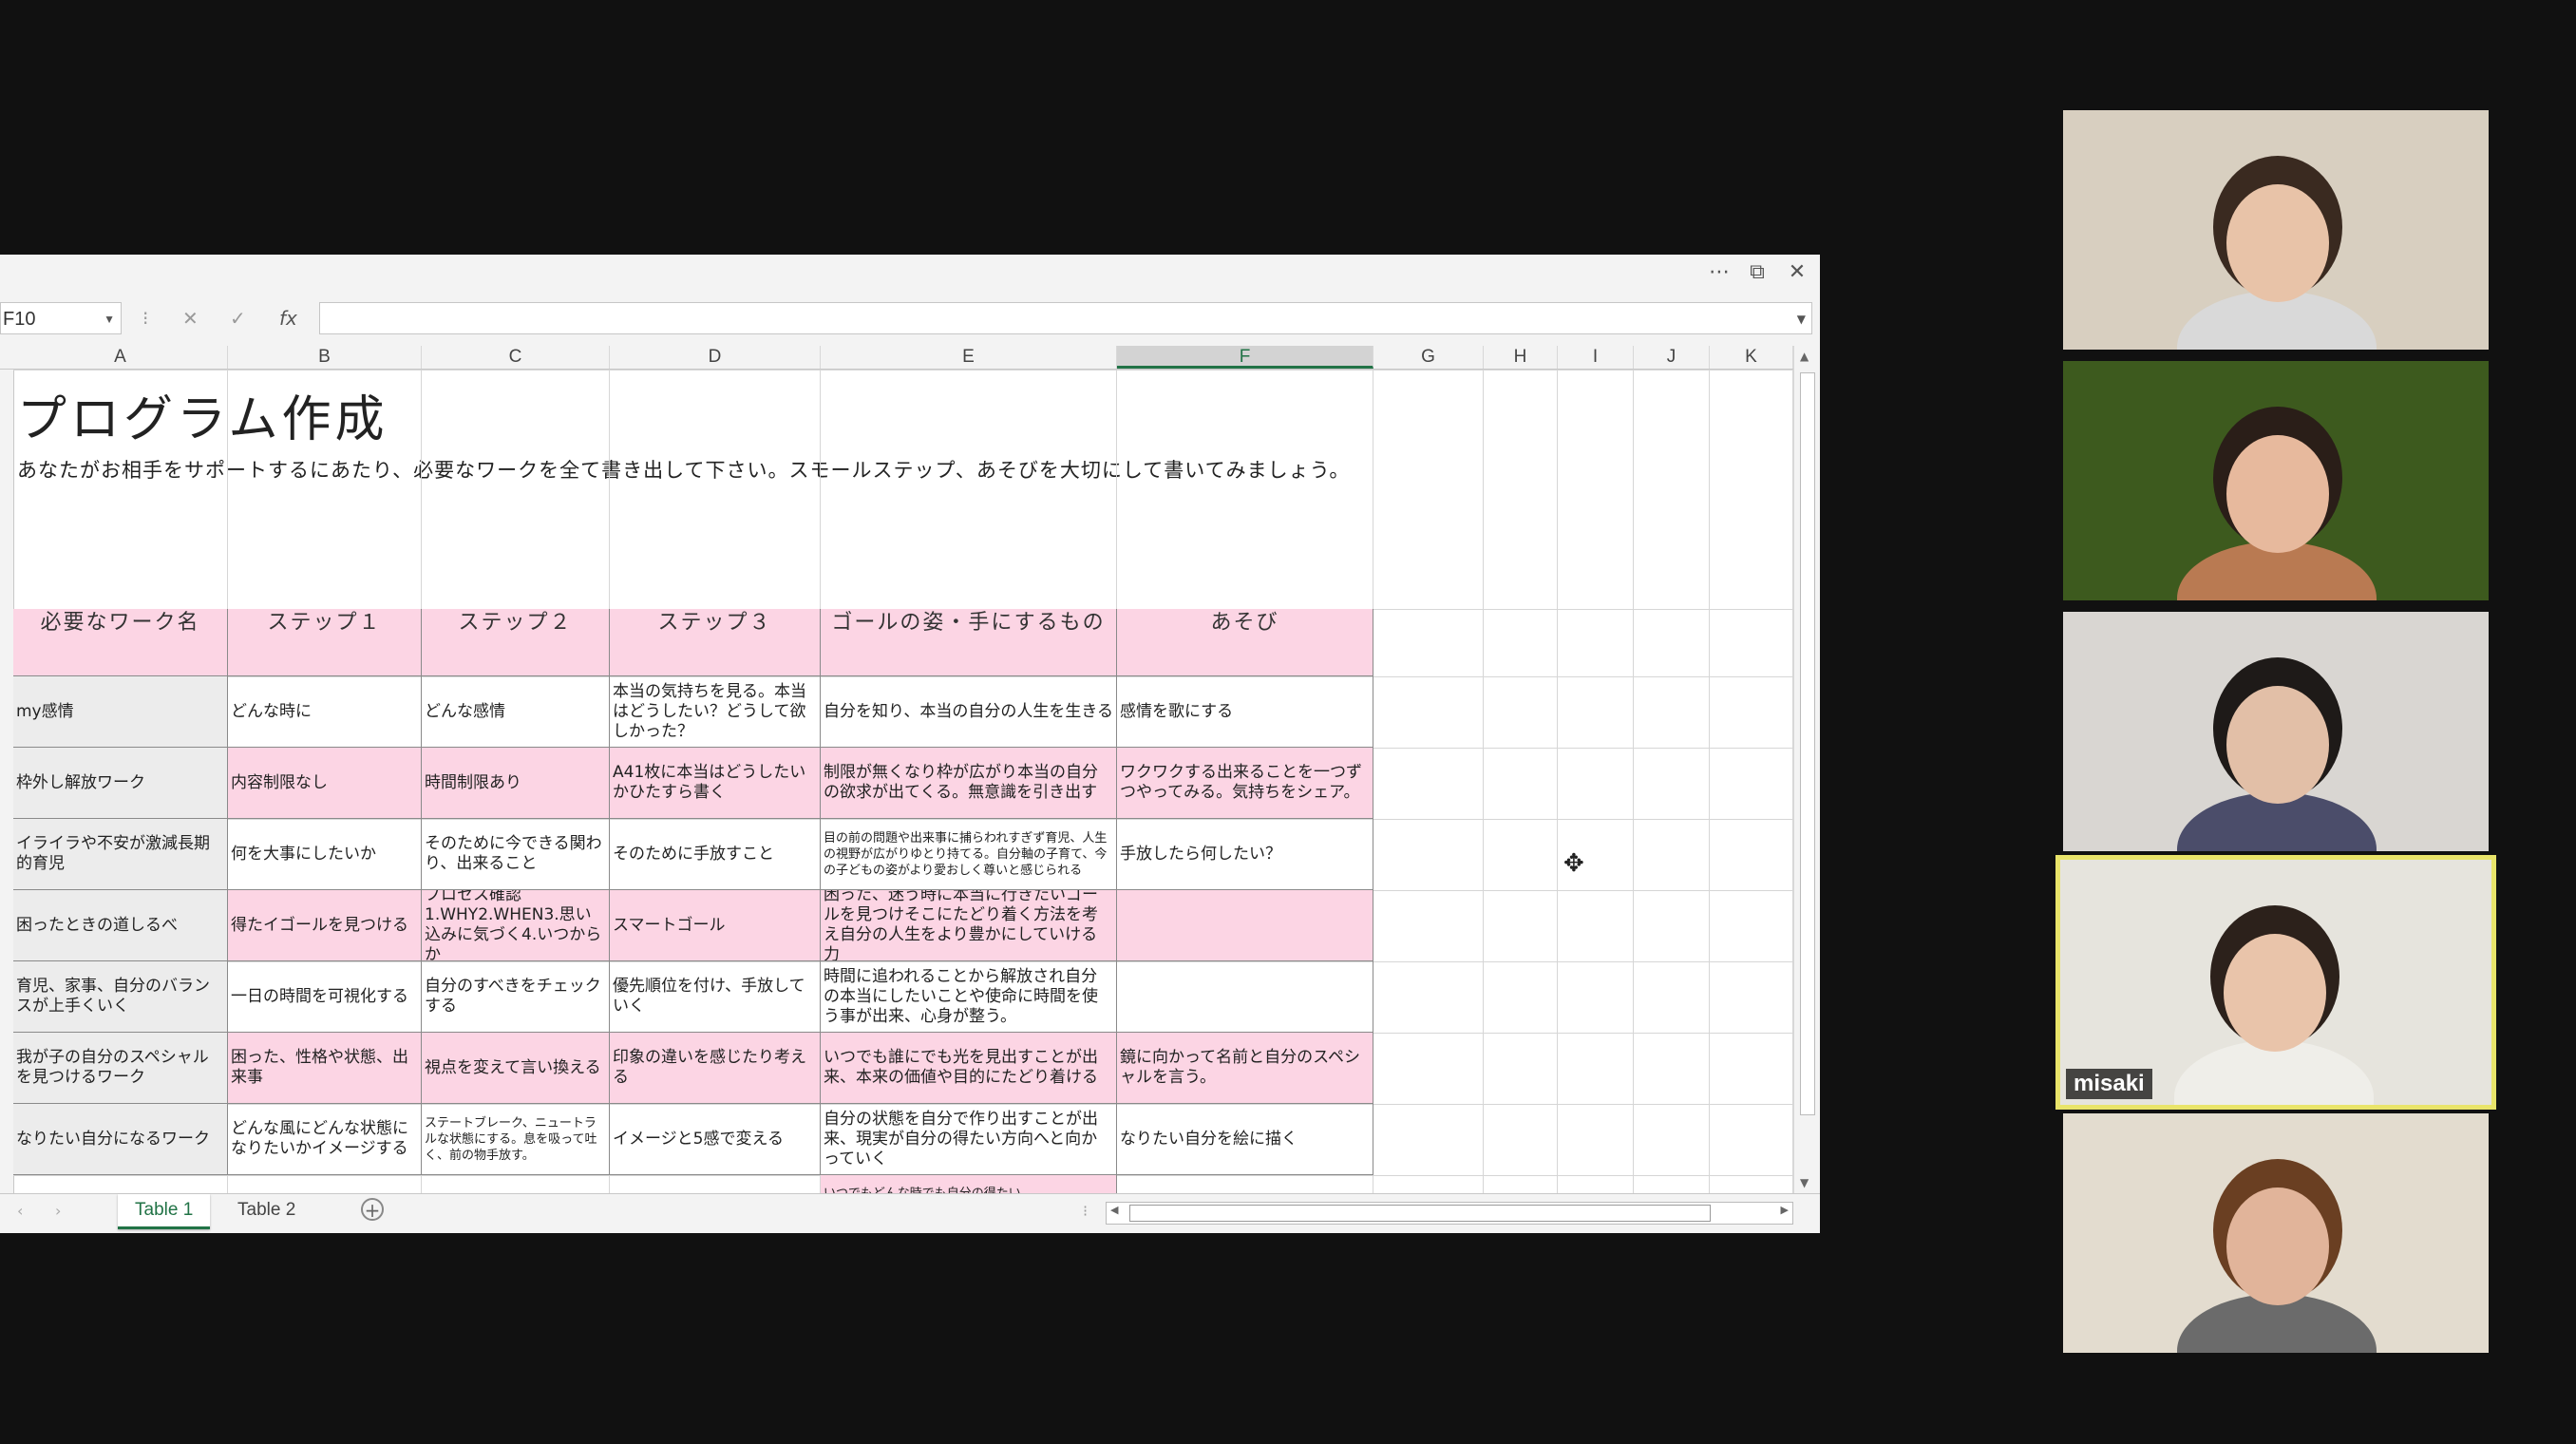 The height and width of the screenshot is (1444, 2576). Describe the element at coordinates (120, 642) in the screenshot. I see `table-header-cell: 必要なワーク名` at that location.